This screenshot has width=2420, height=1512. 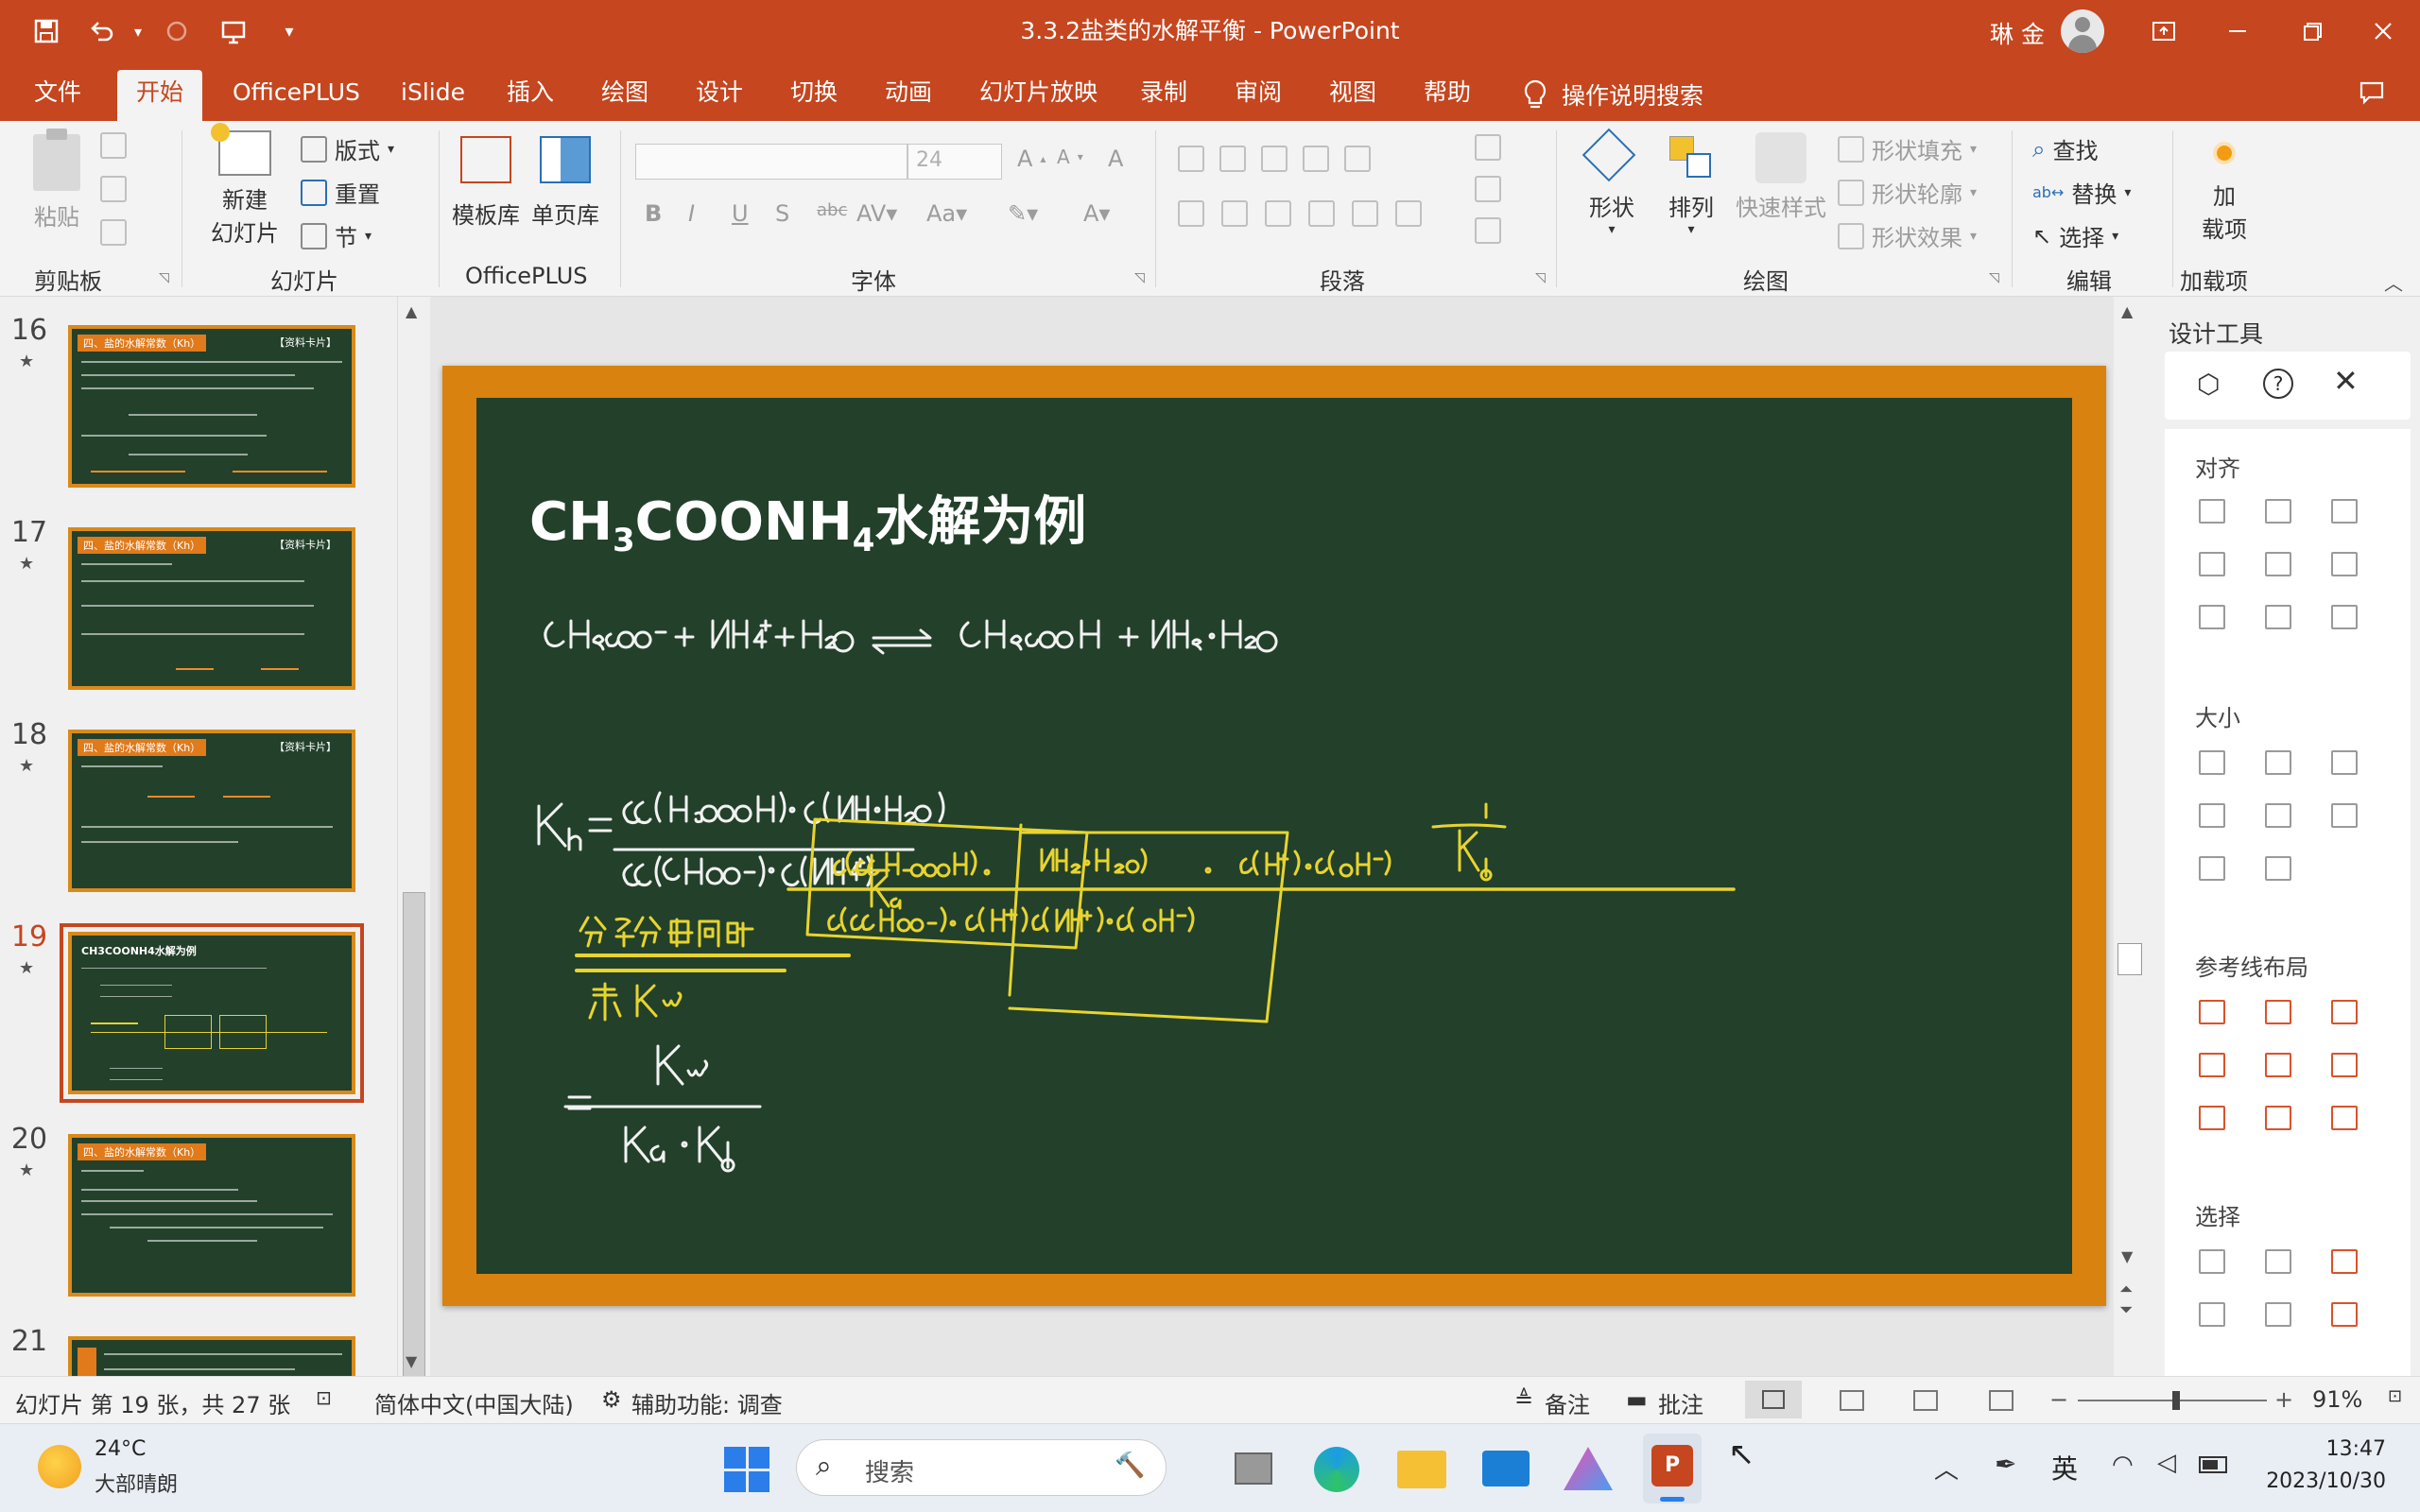 I want to click on settings-icon: ⬡, so click(x=2208, y=384).